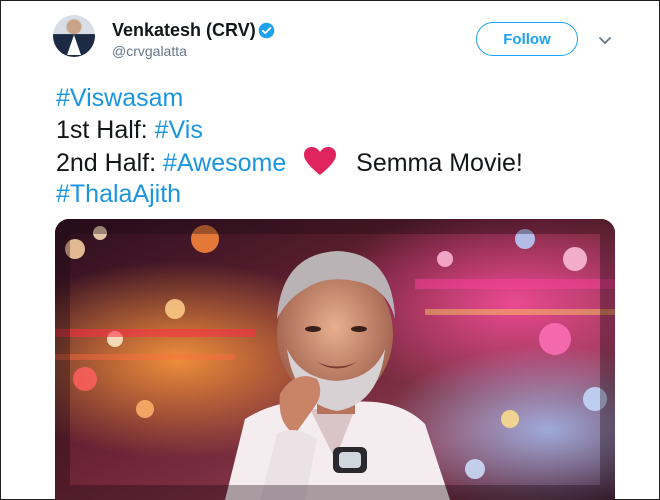 The image size is (660, 500). Describe the element at coordinates (179, 130) in the screenshot. I see `hashtag-link: #Vis` at that location.